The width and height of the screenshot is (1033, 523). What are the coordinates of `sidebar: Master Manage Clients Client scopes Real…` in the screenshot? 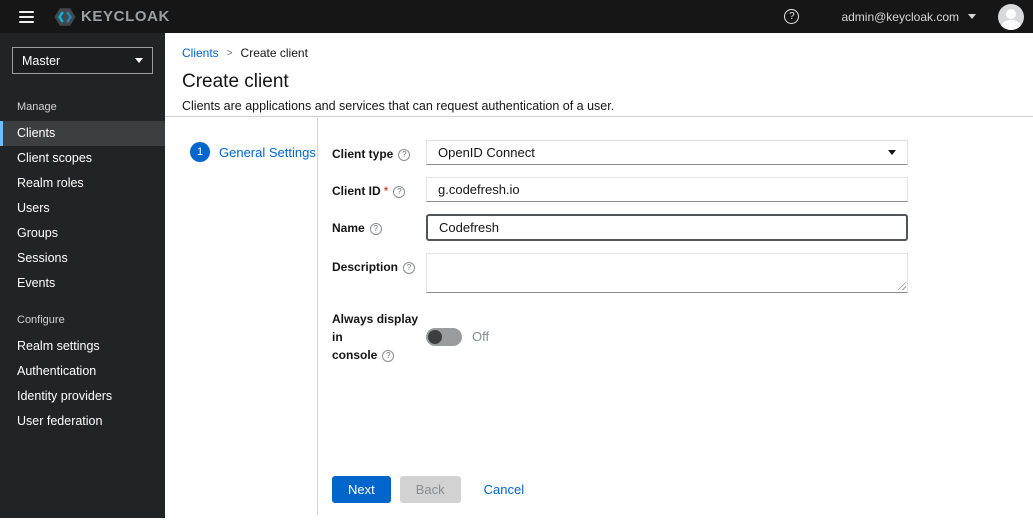 It's located at (82, 275).